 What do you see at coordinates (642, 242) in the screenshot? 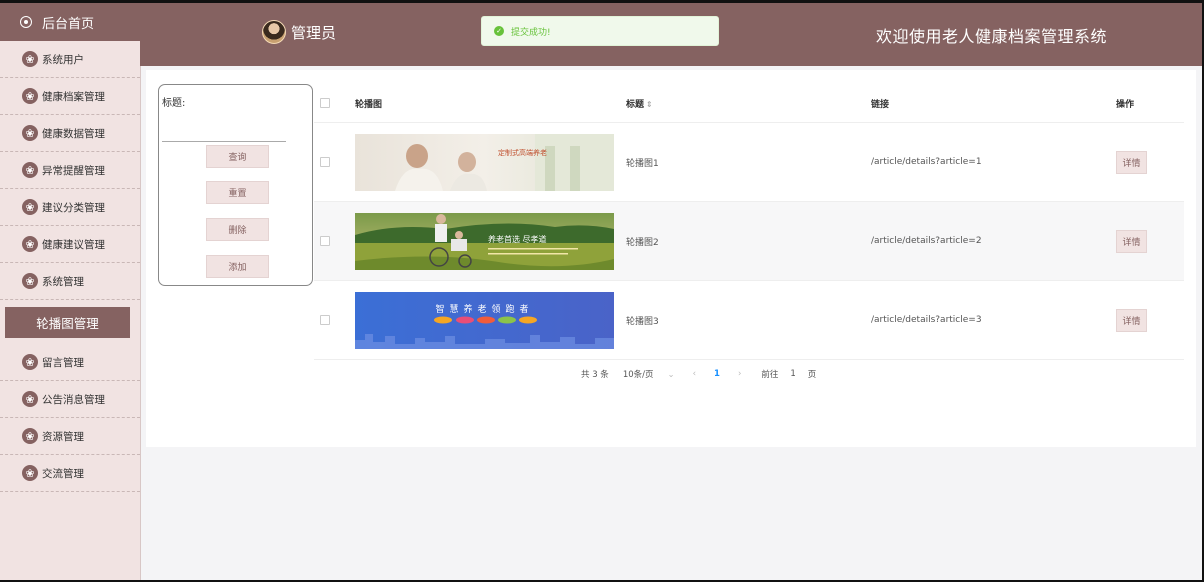
I see `row-title: 轮播图2` at bounding box center [642, 242].